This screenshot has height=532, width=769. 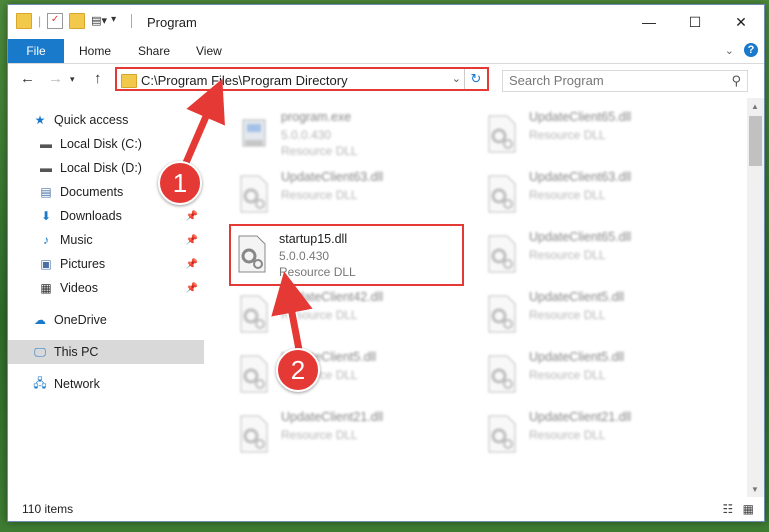 I want to click on nav-music: ♪ Music 📌, so click(x=106, y=240).